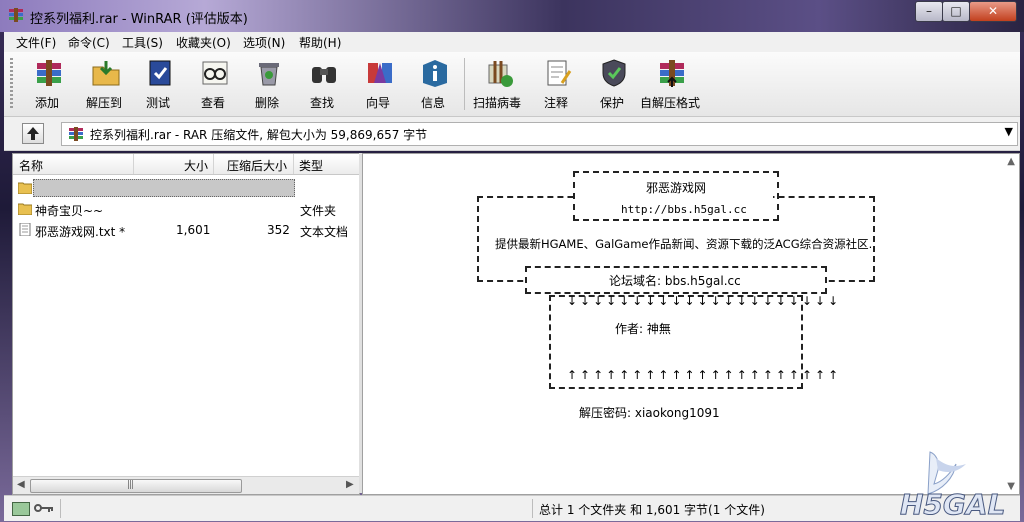 Image resolution: width=1024 pixels, height=522 pixels. Describe the element at coordinates (559, 73) in the screenshot. I see `comment-note-icon` at that location.